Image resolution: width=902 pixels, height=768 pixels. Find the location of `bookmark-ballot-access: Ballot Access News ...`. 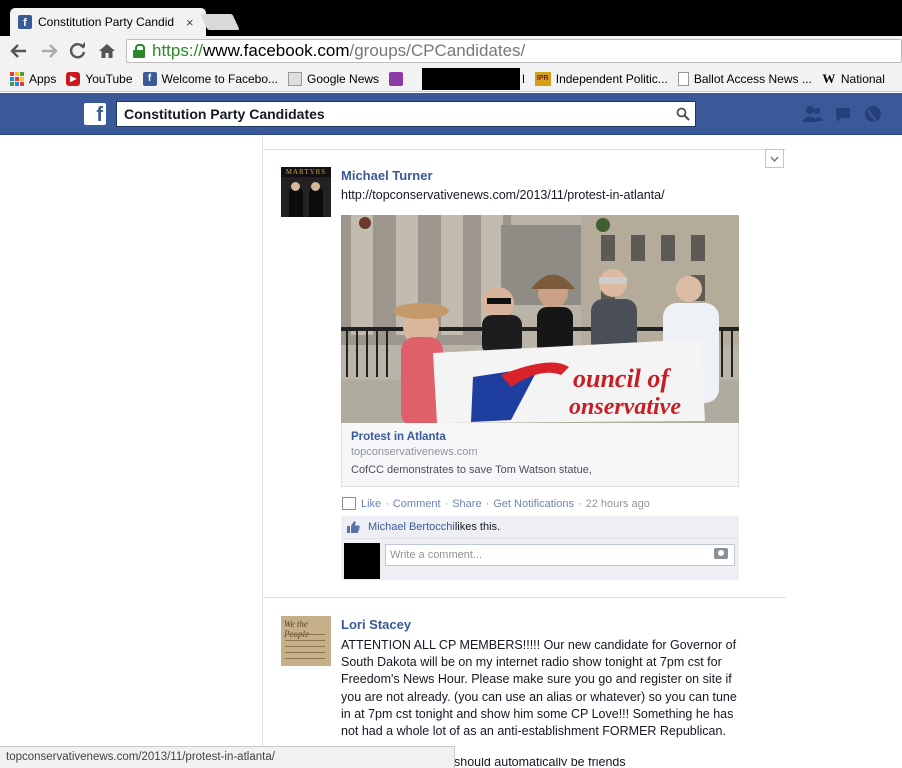

bookmark-ballot-access: Ballot Access News ... is located at coordinates (744, 78).